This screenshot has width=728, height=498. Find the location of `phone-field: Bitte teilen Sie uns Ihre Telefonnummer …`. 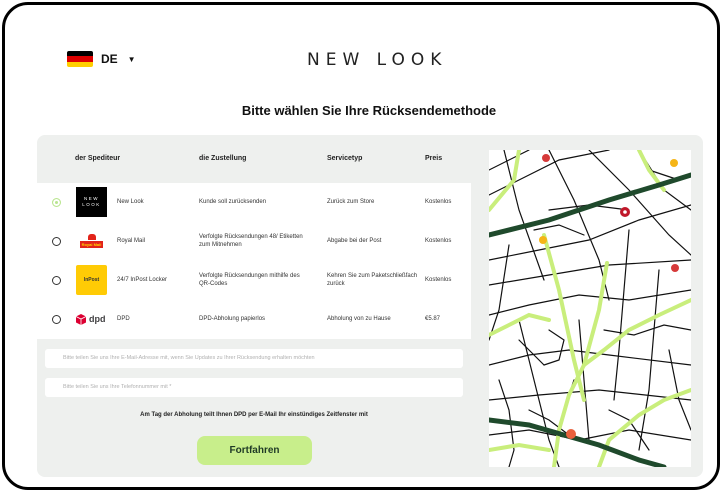

phone-field: Bitte teilen Sie uns Ihre Telefonnummer … is located at coordinates (254, 387).